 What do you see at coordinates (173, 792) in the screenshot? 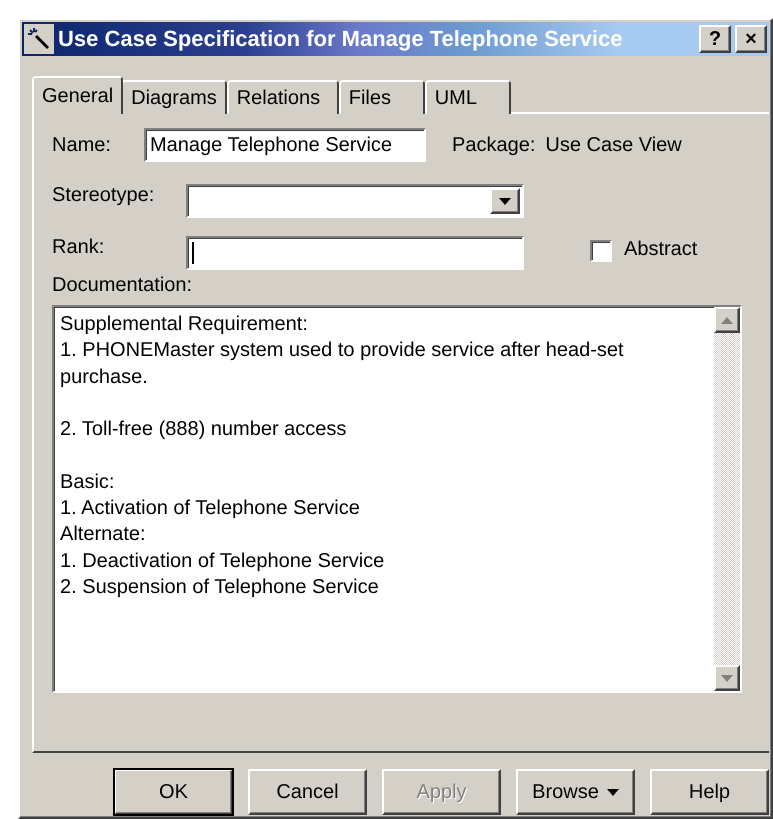
I see `dialog-button: OK` at bounding box center [173, 792].